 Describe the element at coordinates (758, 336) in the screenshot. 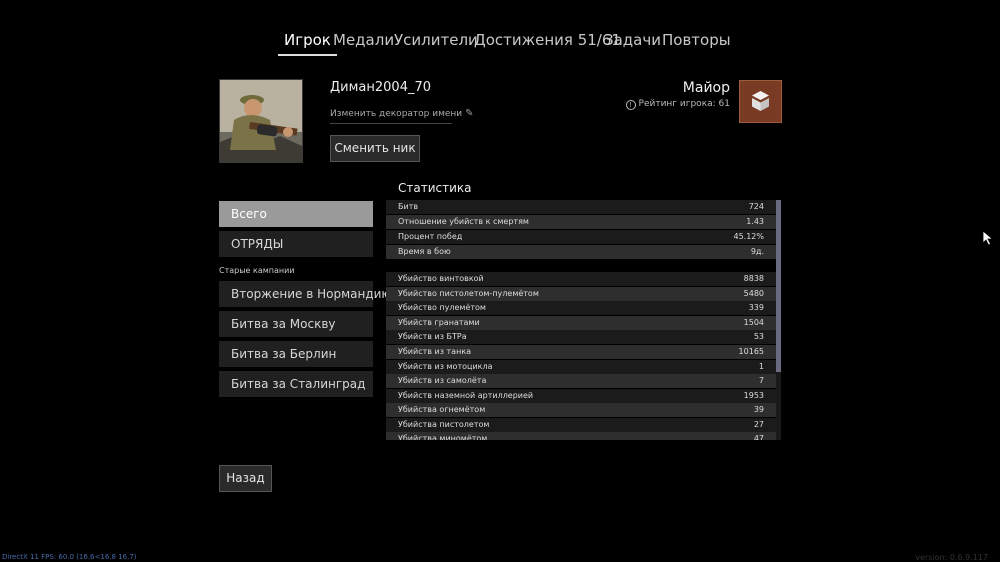

I see `stat-value: 53` at that location.